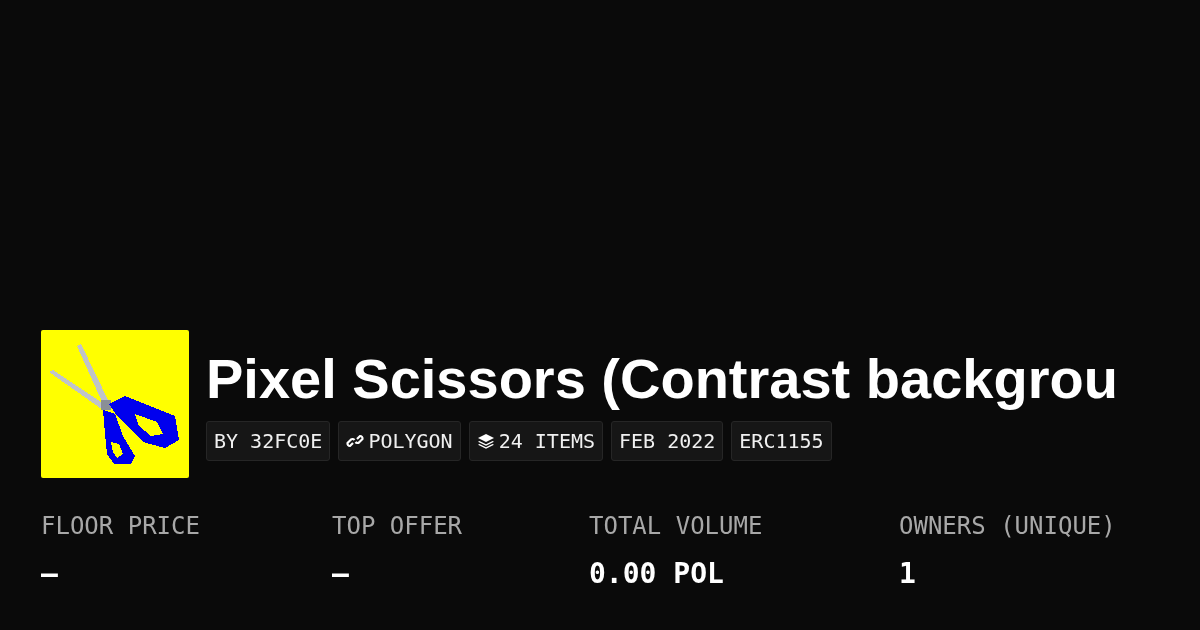  What do you see at coordinates (662, 379) in the screenshot?
I see `collection-title: Pixel Scissors (Contrast backgrou` at bounding box center [662, 379].